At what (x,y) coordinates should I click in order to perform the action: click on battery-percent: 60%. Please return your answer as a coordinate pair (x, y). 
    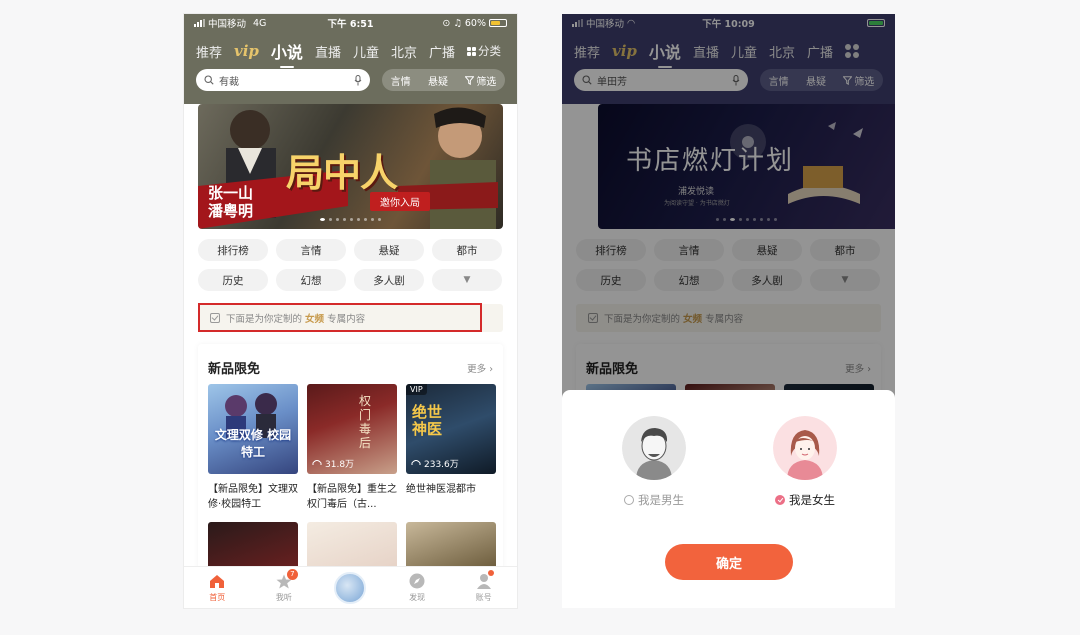
    Looking at the image, I should click on (475, 23).